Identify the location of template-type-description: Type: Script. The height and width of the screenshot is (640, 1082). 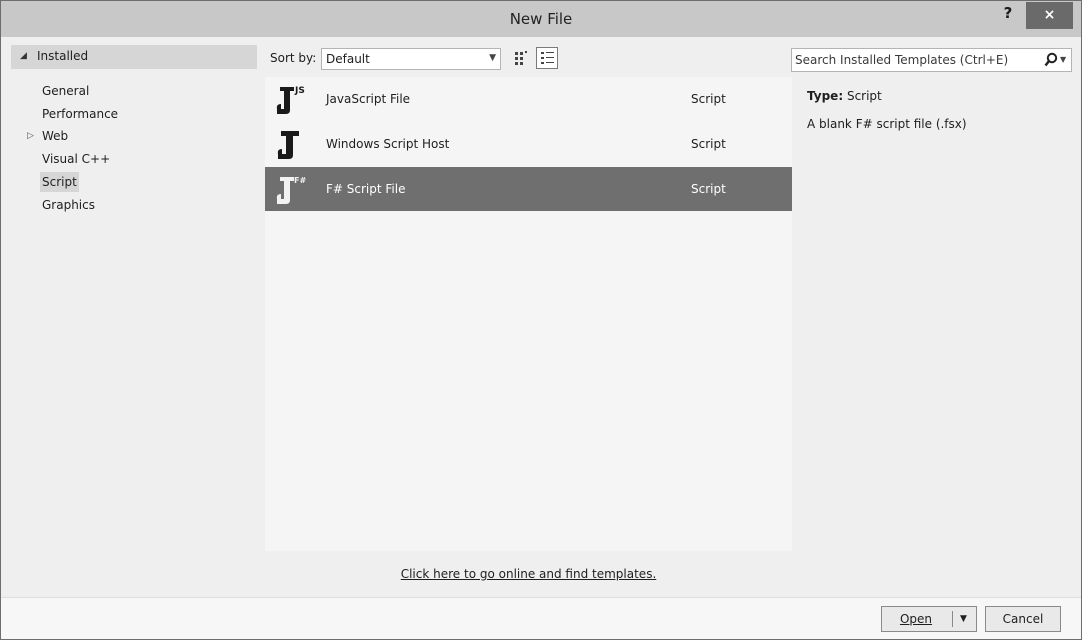
(844, 96).